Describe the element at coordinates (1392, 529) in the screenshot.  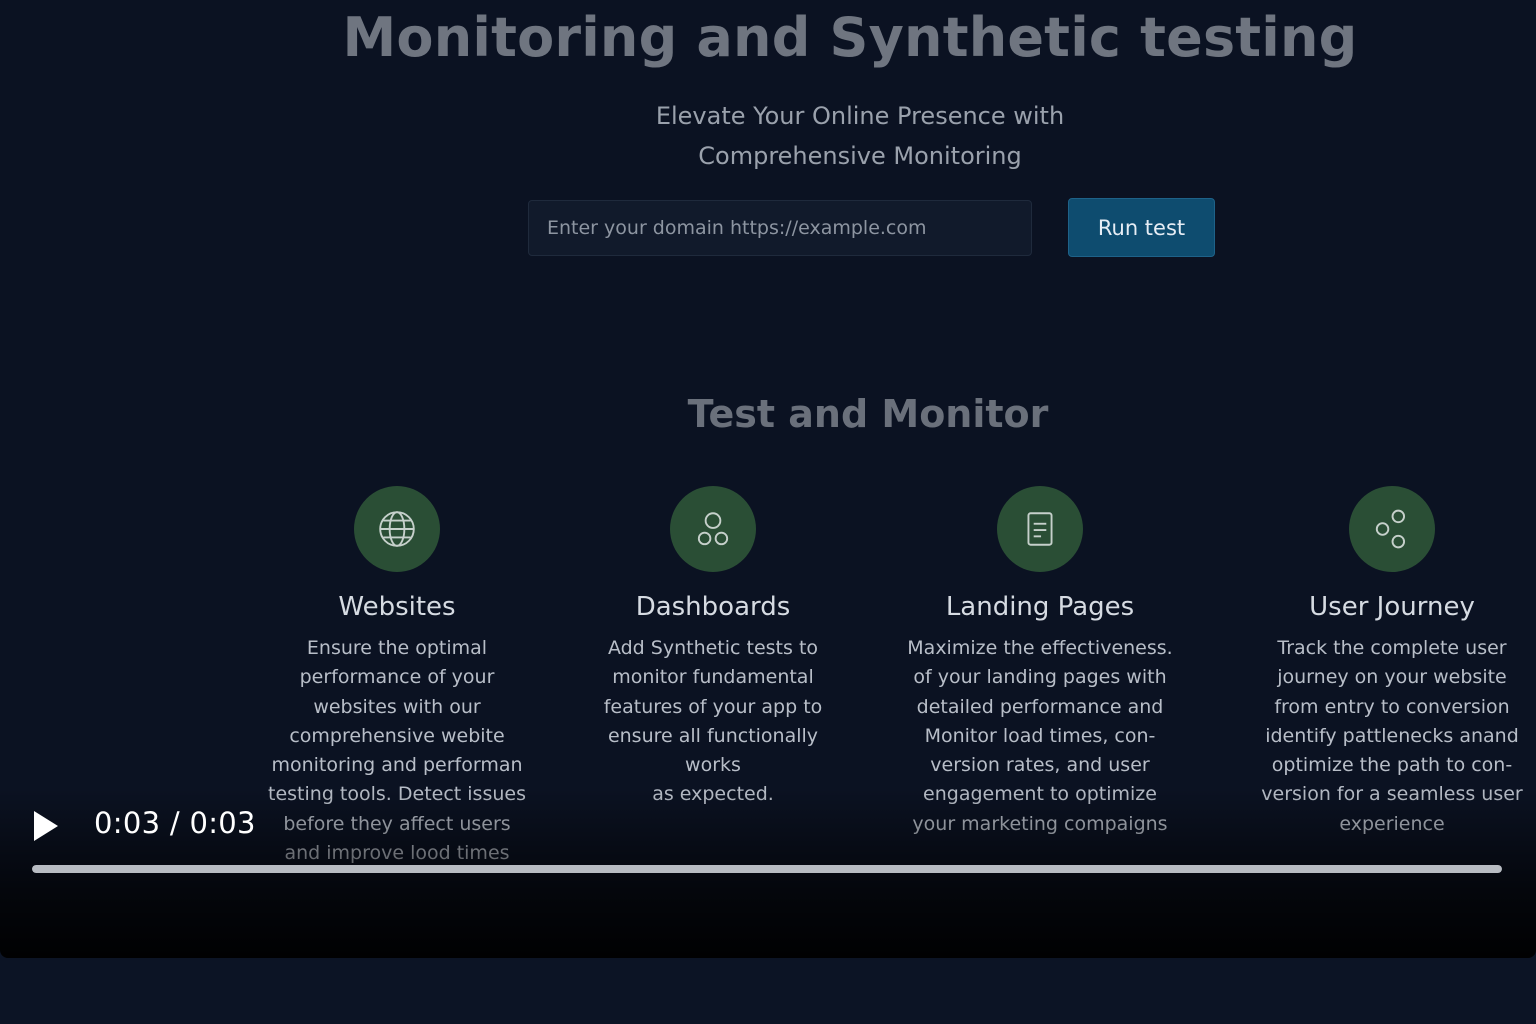
I see `nodes-icon` at that location.